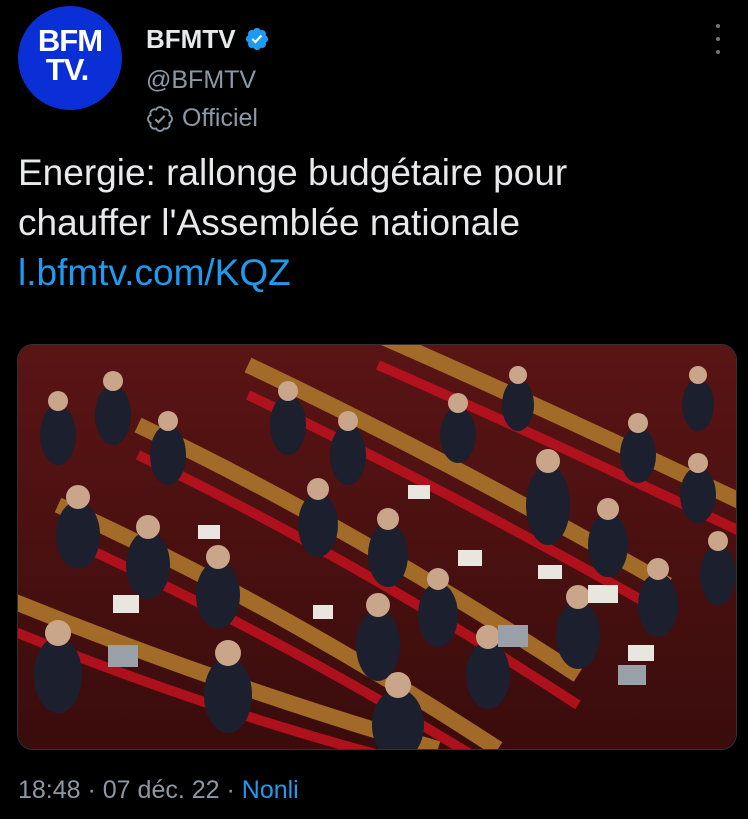  What do you see at coordinates (191, 39) in the screenshot?
I see `display-name: BFMTV` at bounding box center [191, 39].